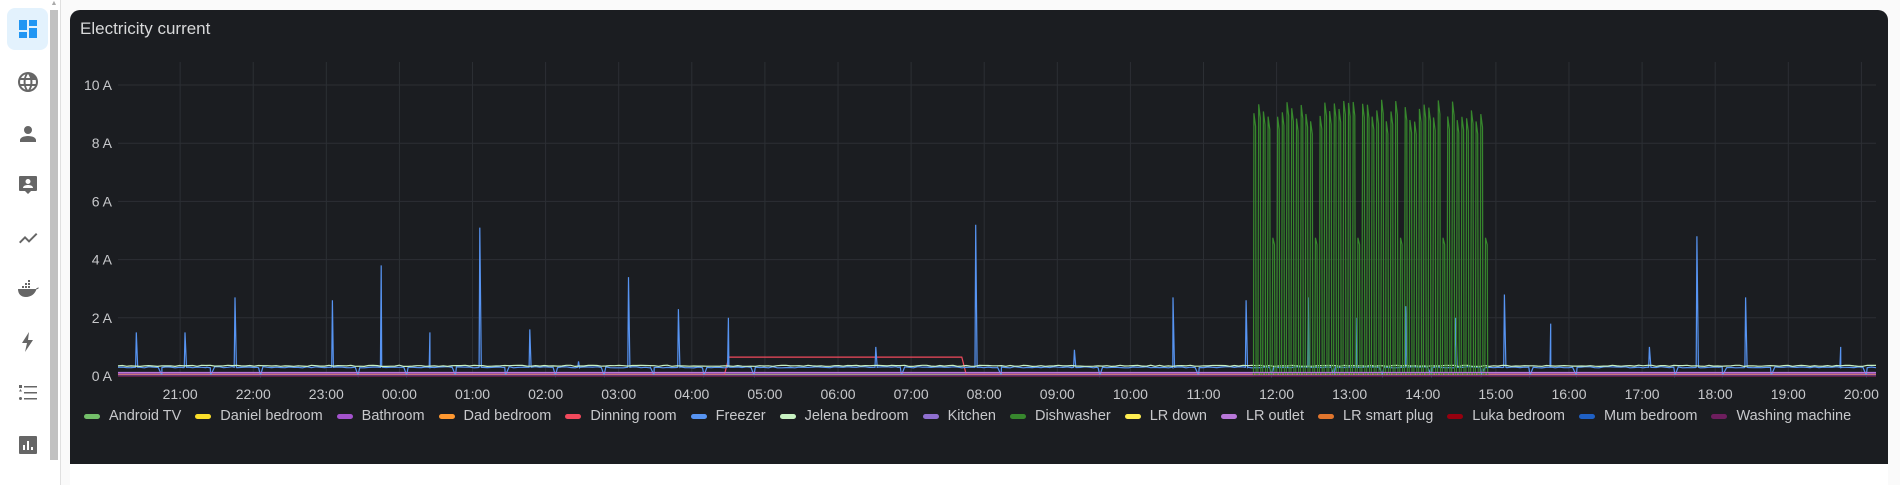  What do you see at coordinates (102, 318) in the screenshot?
I see `y-tick-label: 2 A` at bounding box center [102, 318].